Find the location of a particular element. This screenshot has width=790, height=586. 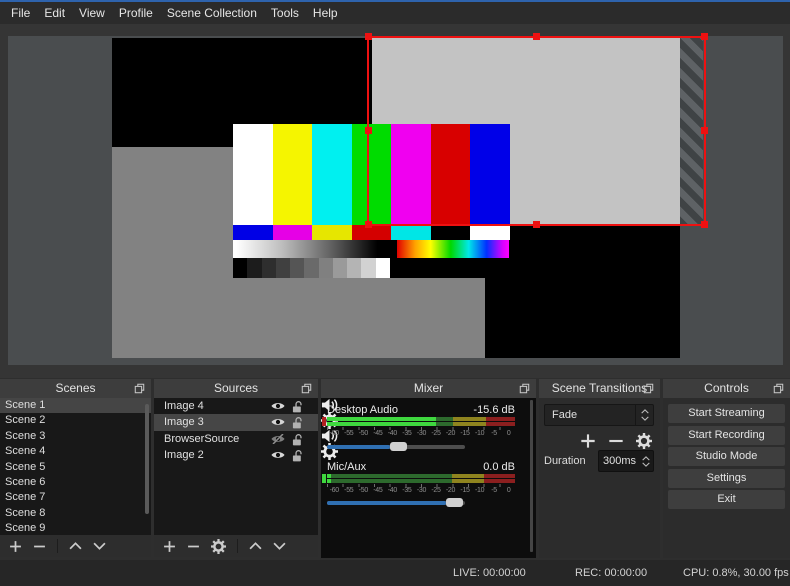

remove-source-button is located at coordinates (193, 546).